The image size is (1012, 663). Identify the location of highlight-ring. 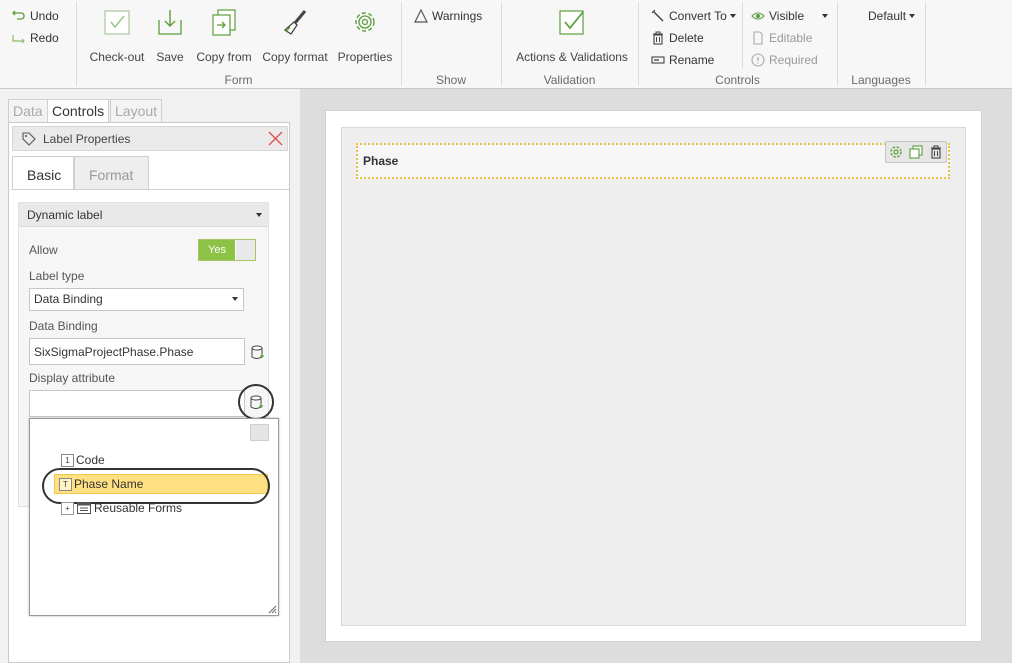
(156, 486).